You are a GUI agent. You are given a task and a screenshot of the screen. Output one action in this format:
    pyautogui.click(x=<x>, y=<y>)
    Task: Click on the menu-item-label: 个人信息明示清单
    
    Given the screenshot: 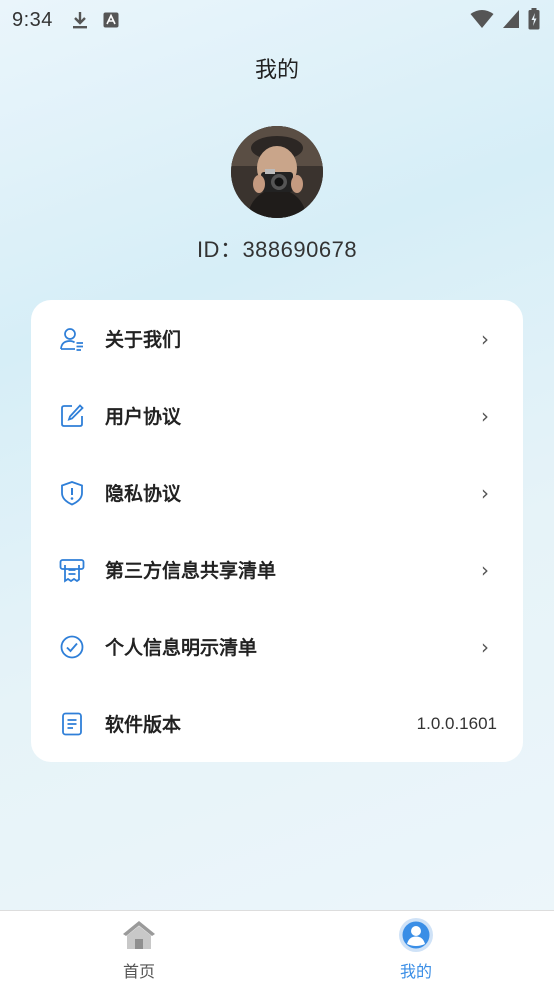 What is the action you would take?
    pyautogui.click(x=181, y=648)
    